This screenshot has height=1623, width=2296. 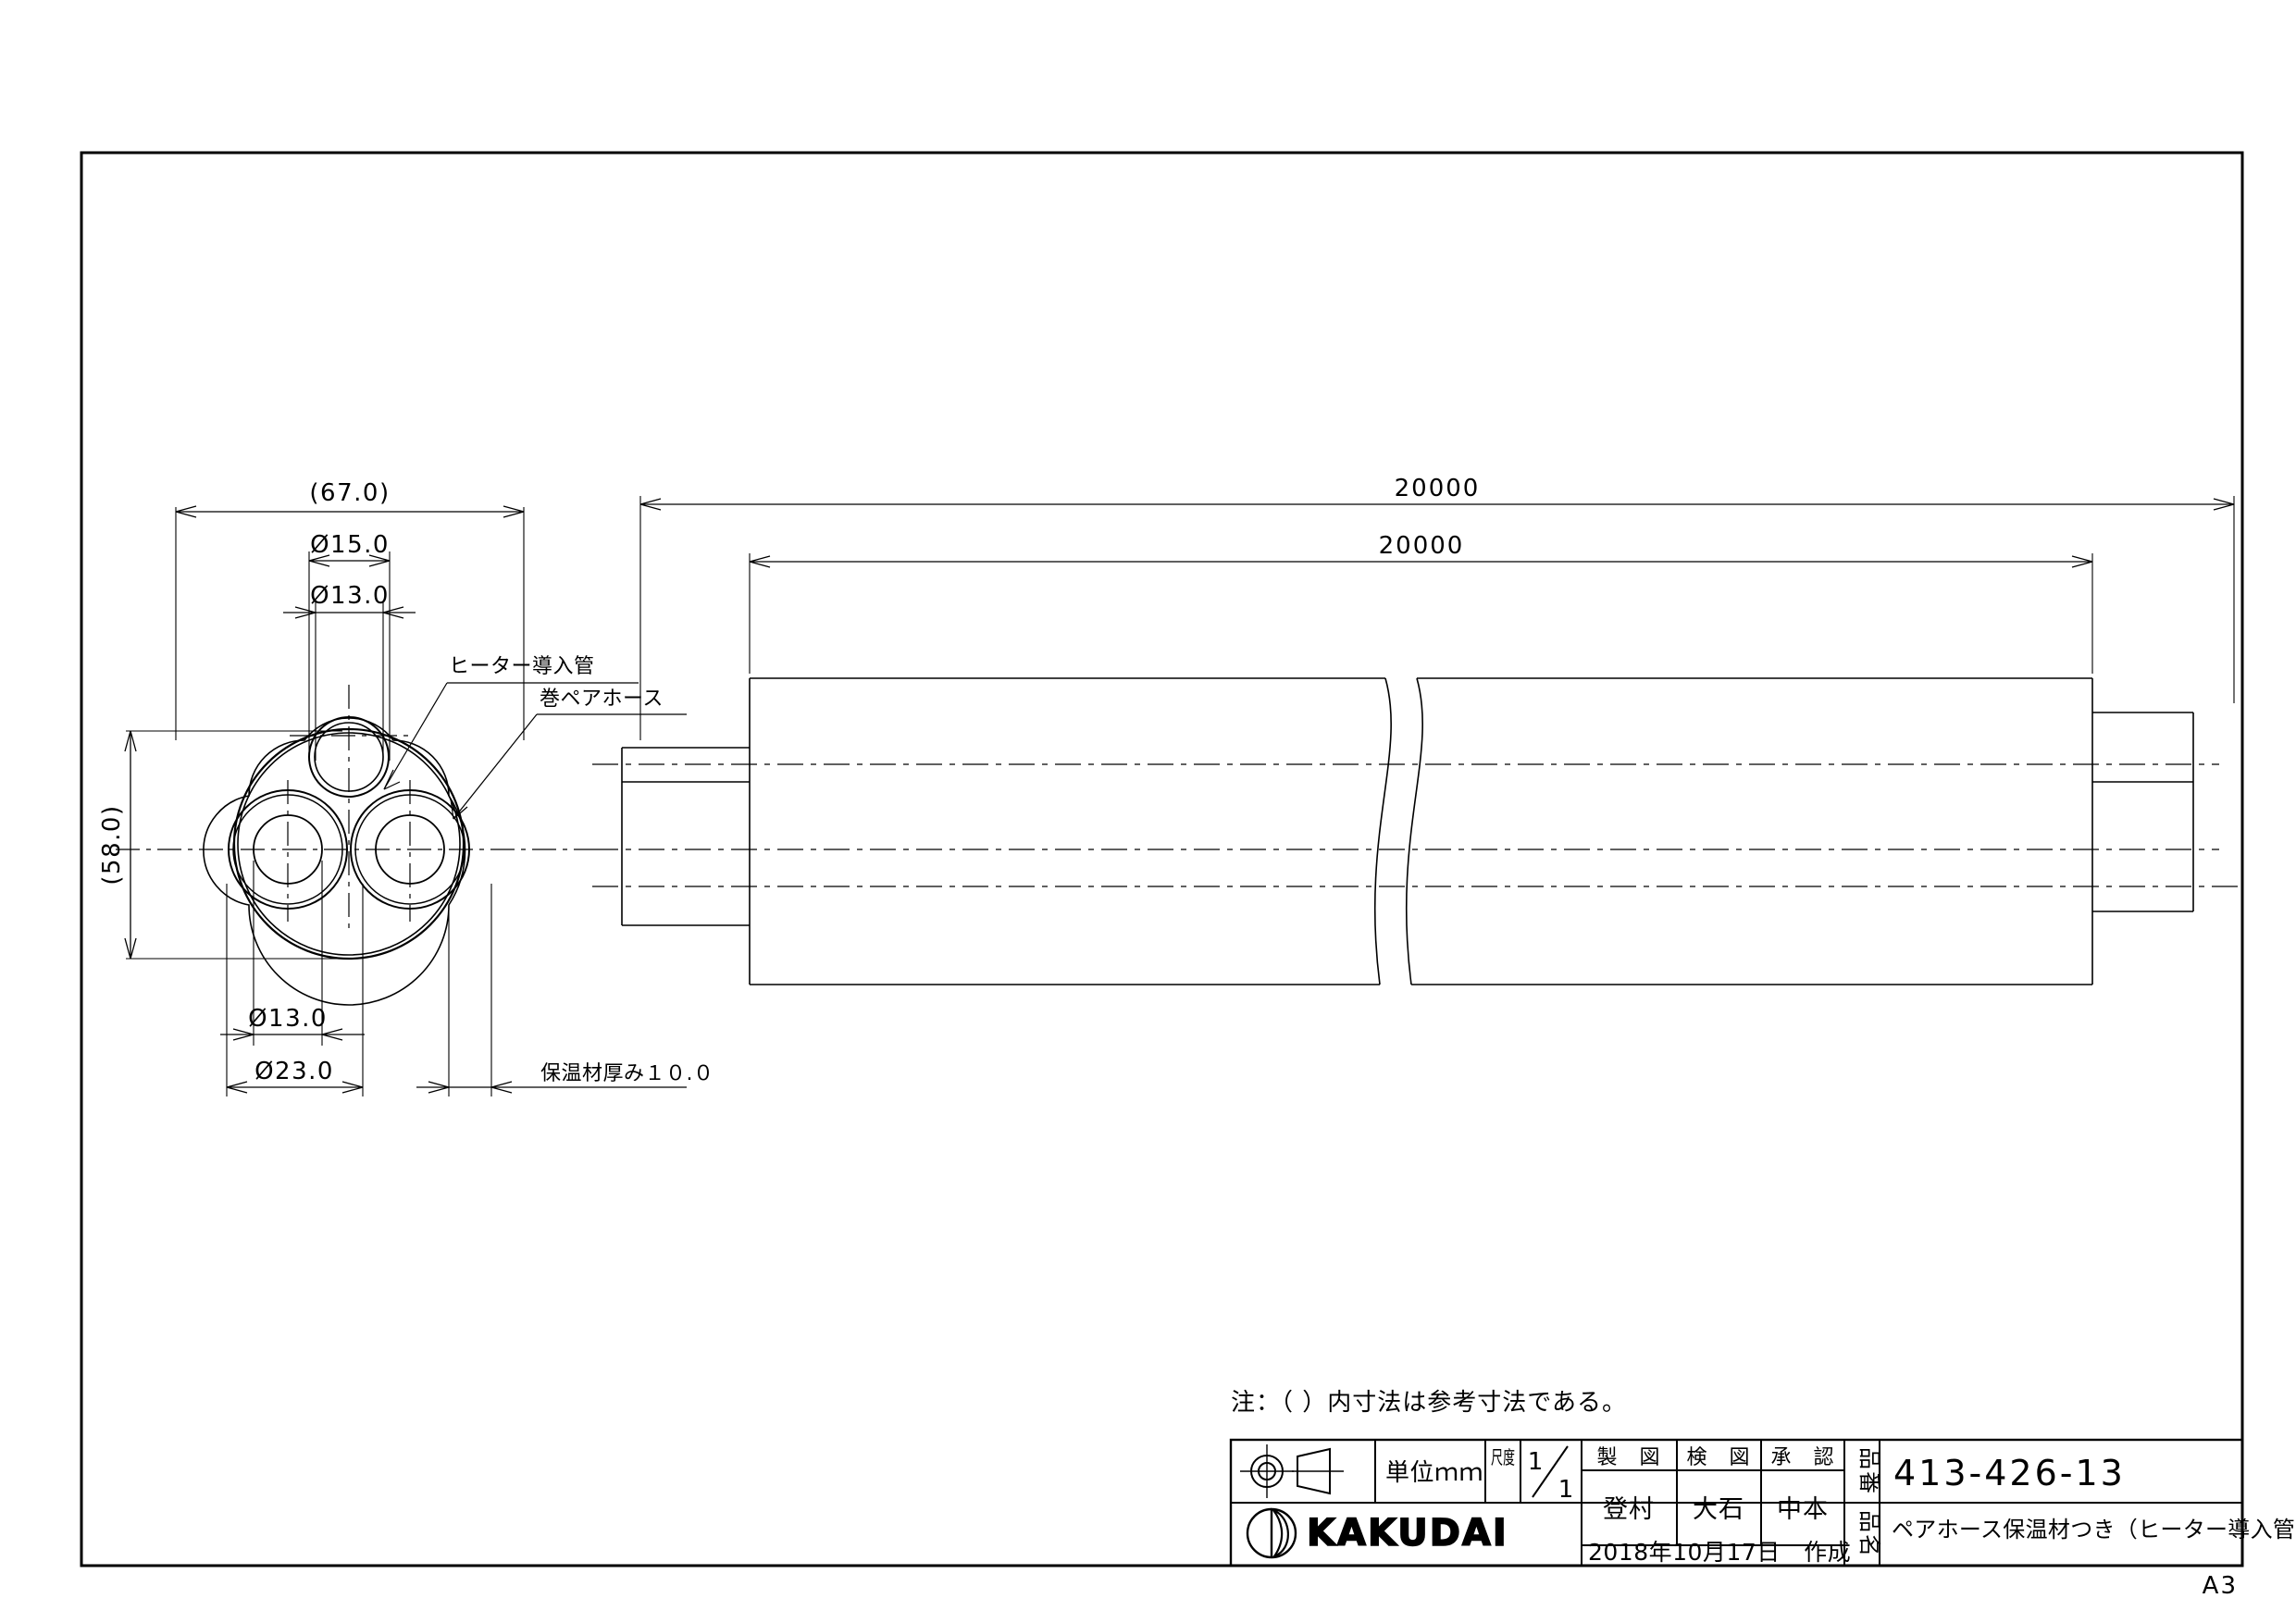 I want to click on part-number-label: 品番, so click(x=1869, y=1471).